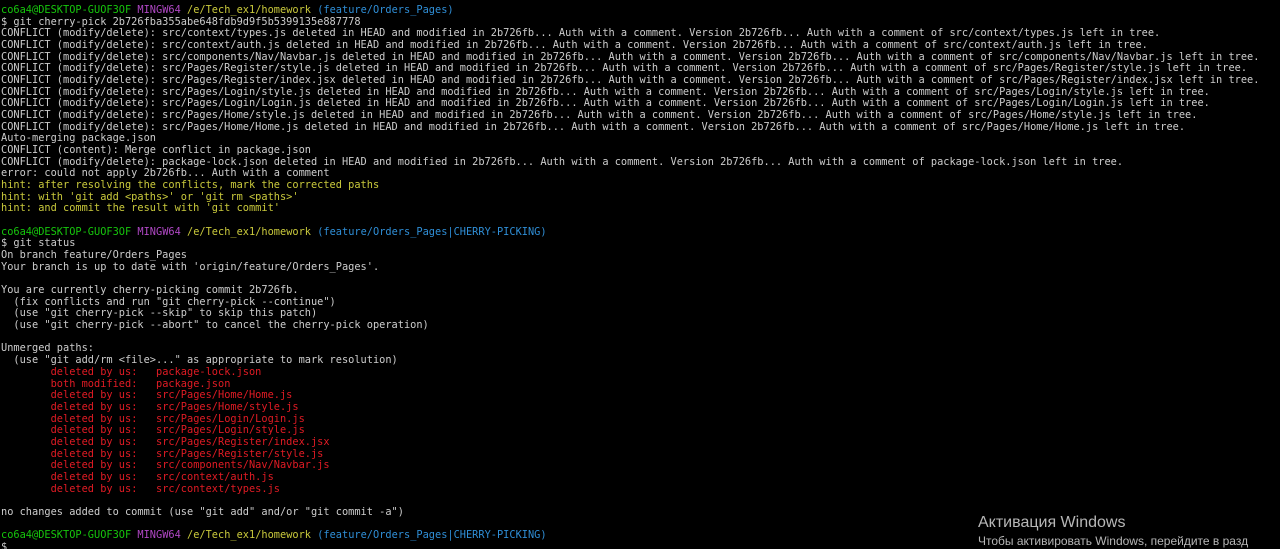 The height and width of the screenshot is (549, 1280). Describe the element at coordinates (140, 488) in the screenshot. I see `unmerged-path: deleted by us: src/context/types.js` at that location.